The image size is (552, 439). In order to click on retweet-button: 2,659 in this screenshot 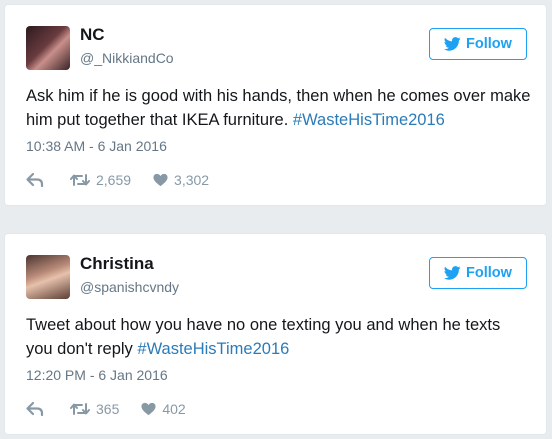, I will do `click(100, 180)`.